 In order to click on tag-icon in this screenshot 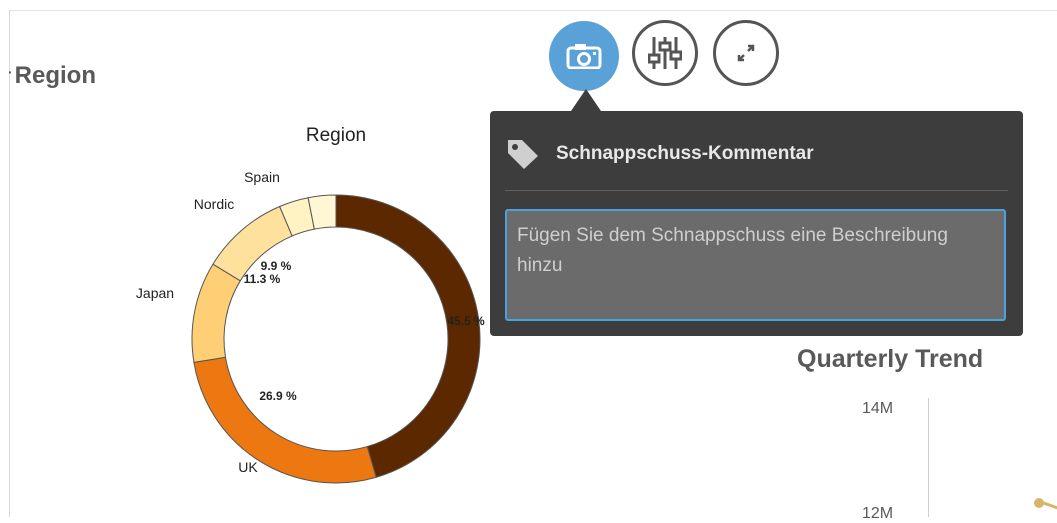, I will do `click(523, 154)`.